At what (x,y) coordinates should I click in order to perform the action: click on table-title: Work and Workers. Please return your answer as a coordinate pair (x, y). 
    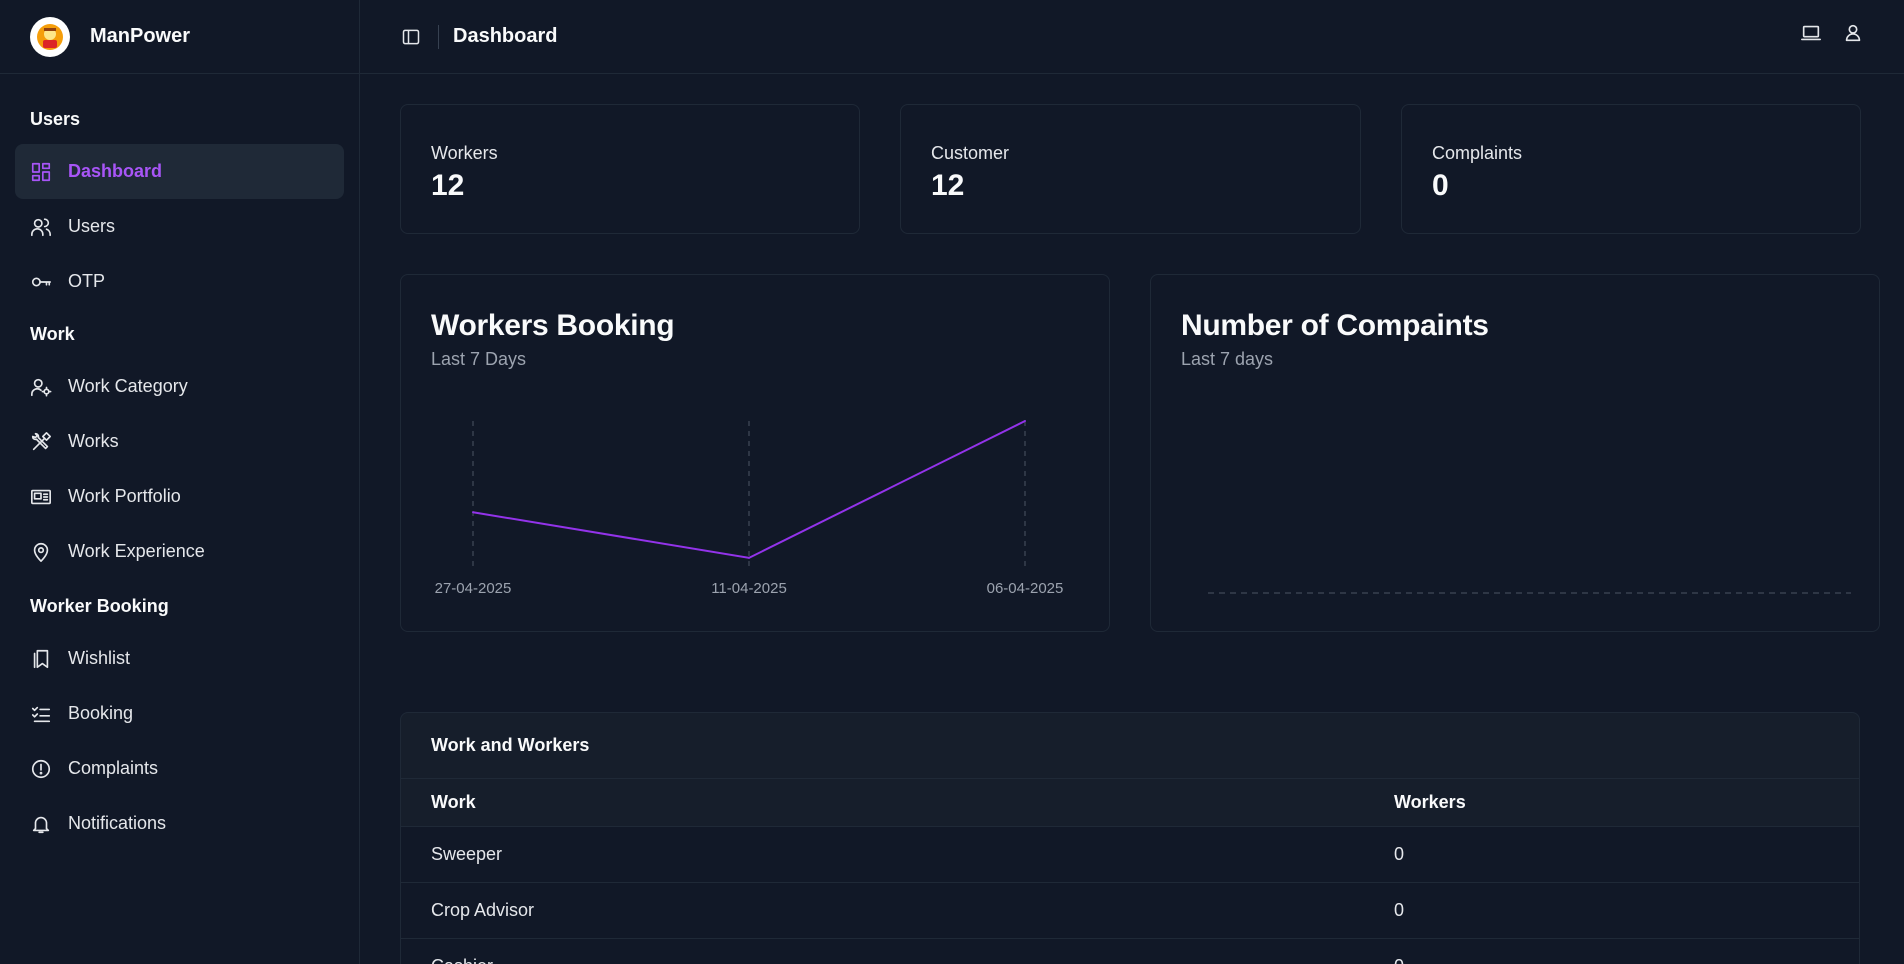
    Looking at the image, I should click on (1130, 746).